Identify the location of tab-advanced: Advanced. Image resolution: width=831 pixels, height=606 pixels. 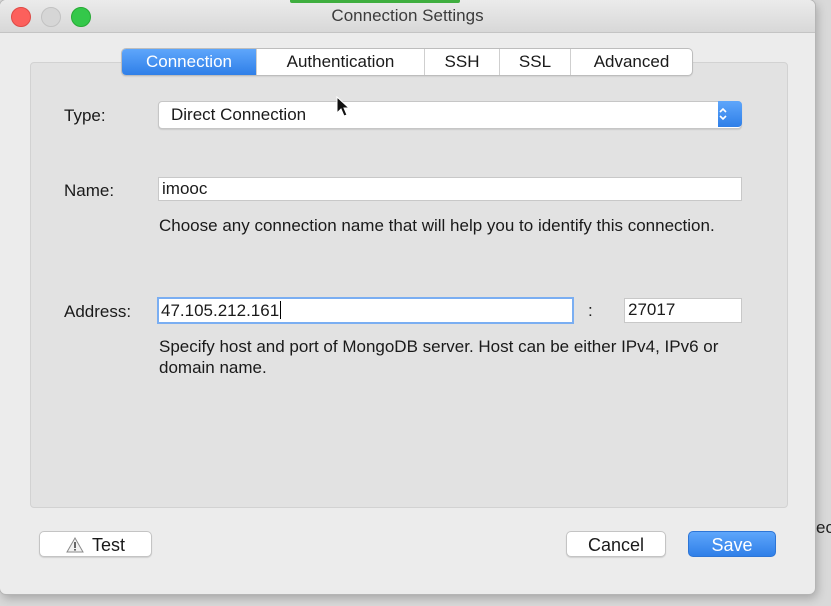
(631, 62).